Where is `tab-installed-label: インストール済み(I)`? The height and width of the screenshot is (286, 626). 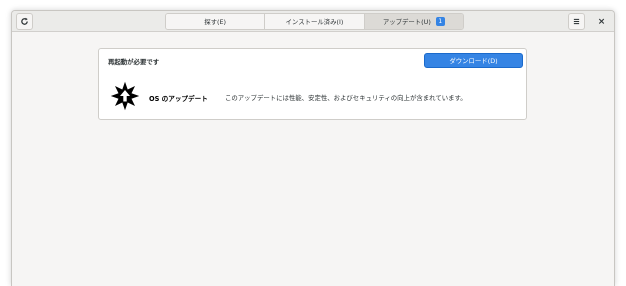
tab-installed-label: インストール済み(I) is located at coordinates (314, 22).